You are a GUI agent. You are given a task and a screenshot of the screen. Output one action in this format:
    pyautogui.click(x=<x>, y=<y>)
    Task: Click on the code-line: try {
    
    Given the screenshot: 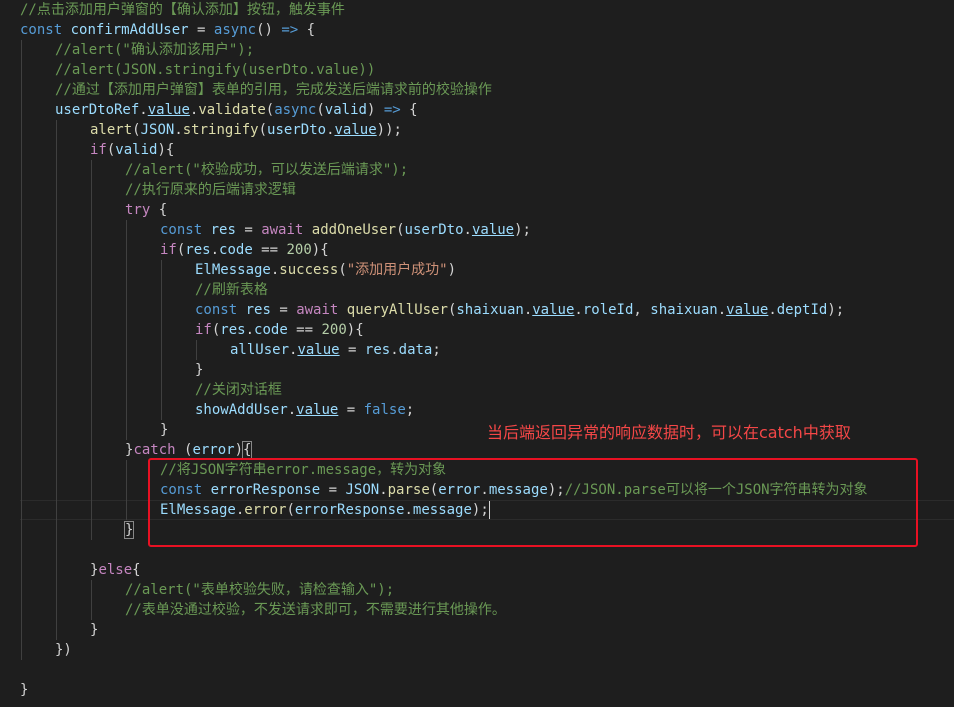 What is the action you would take?
    pyautogui.click(x=477, y=210)
    